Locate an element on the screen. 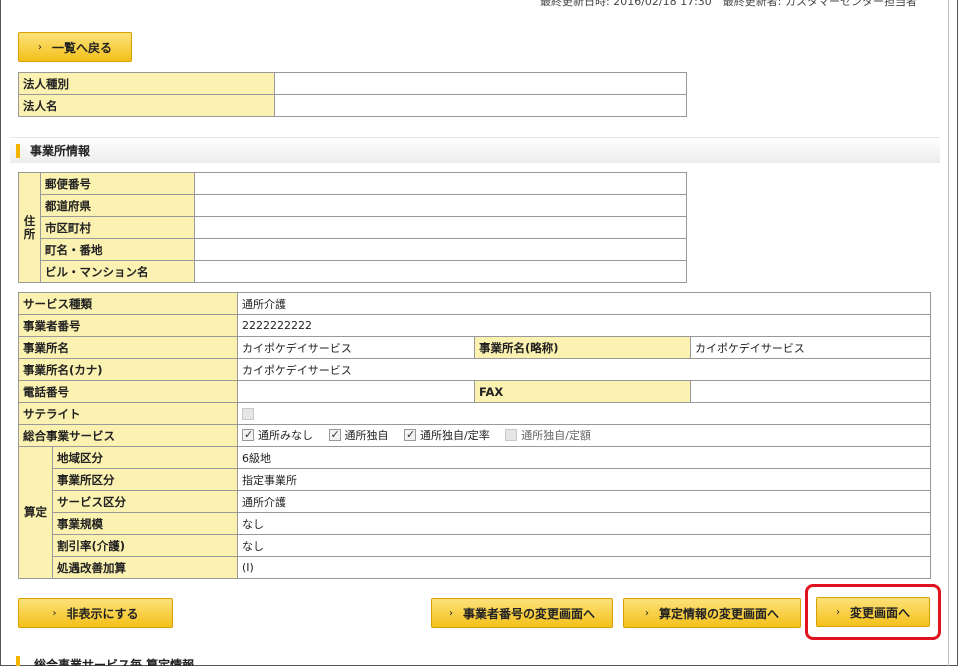 Image resolution: width=958 pixels, height=666 pixels. prefecture-label: 都道府県 is located at coordinates (117, 205).